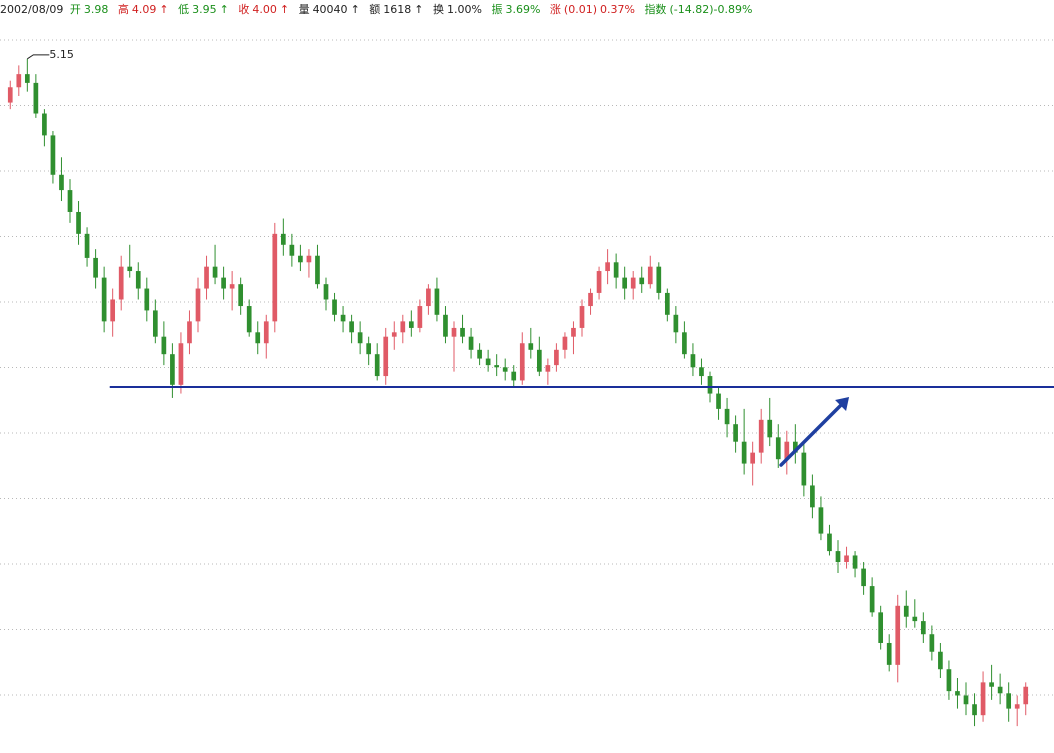 This screenshot has height=753, width=1054. What do you see at coordinates (38, 57) in the screenshot?
I see `peak-leader-line` at bounding box center [38, 57].